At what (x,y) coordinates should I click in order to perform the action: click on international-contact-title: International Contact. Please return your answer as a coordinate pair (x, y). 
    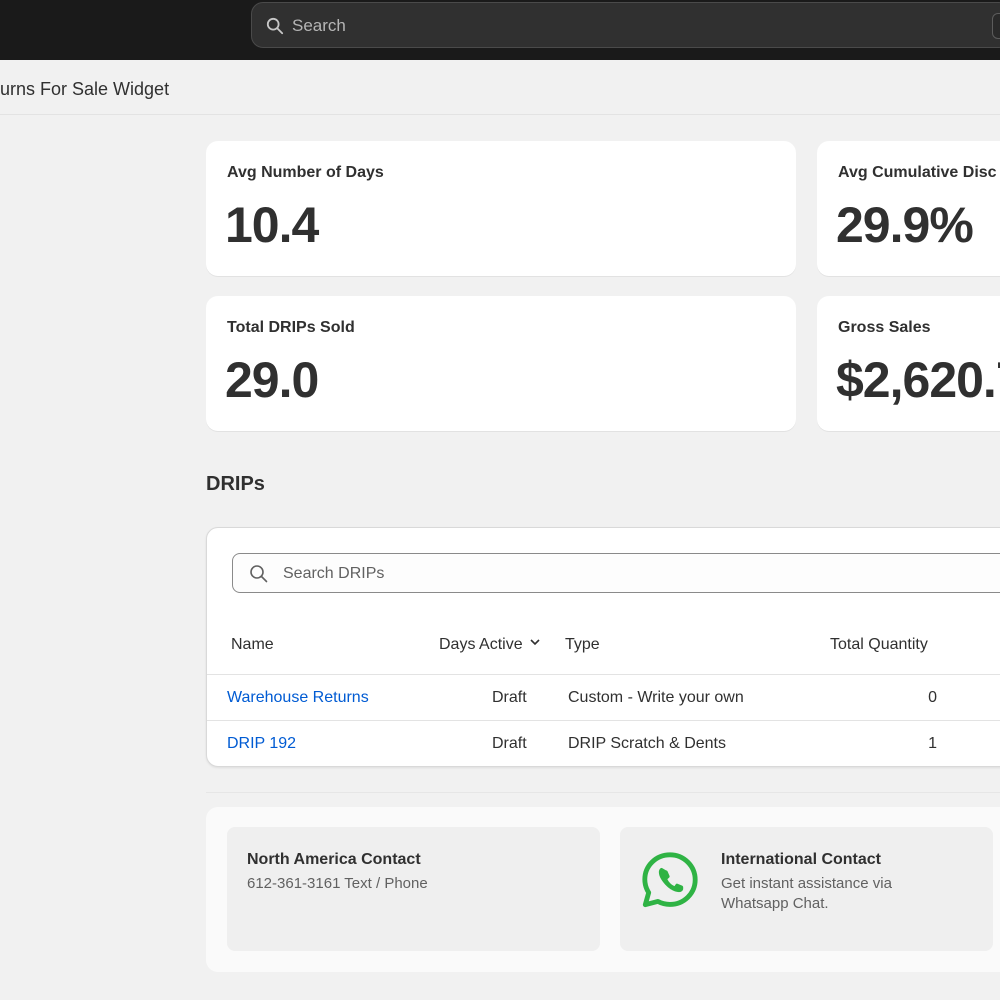
    Looking at the image, I should click on (801, 859).